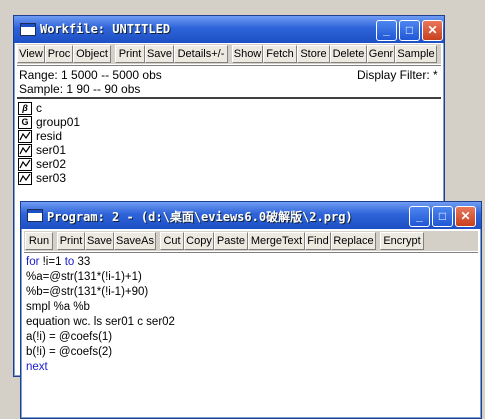 Image resolution: width=485 pixels, height=419 pixels. I want to click on coefficient-vector-icon: β, so click(25, 108).